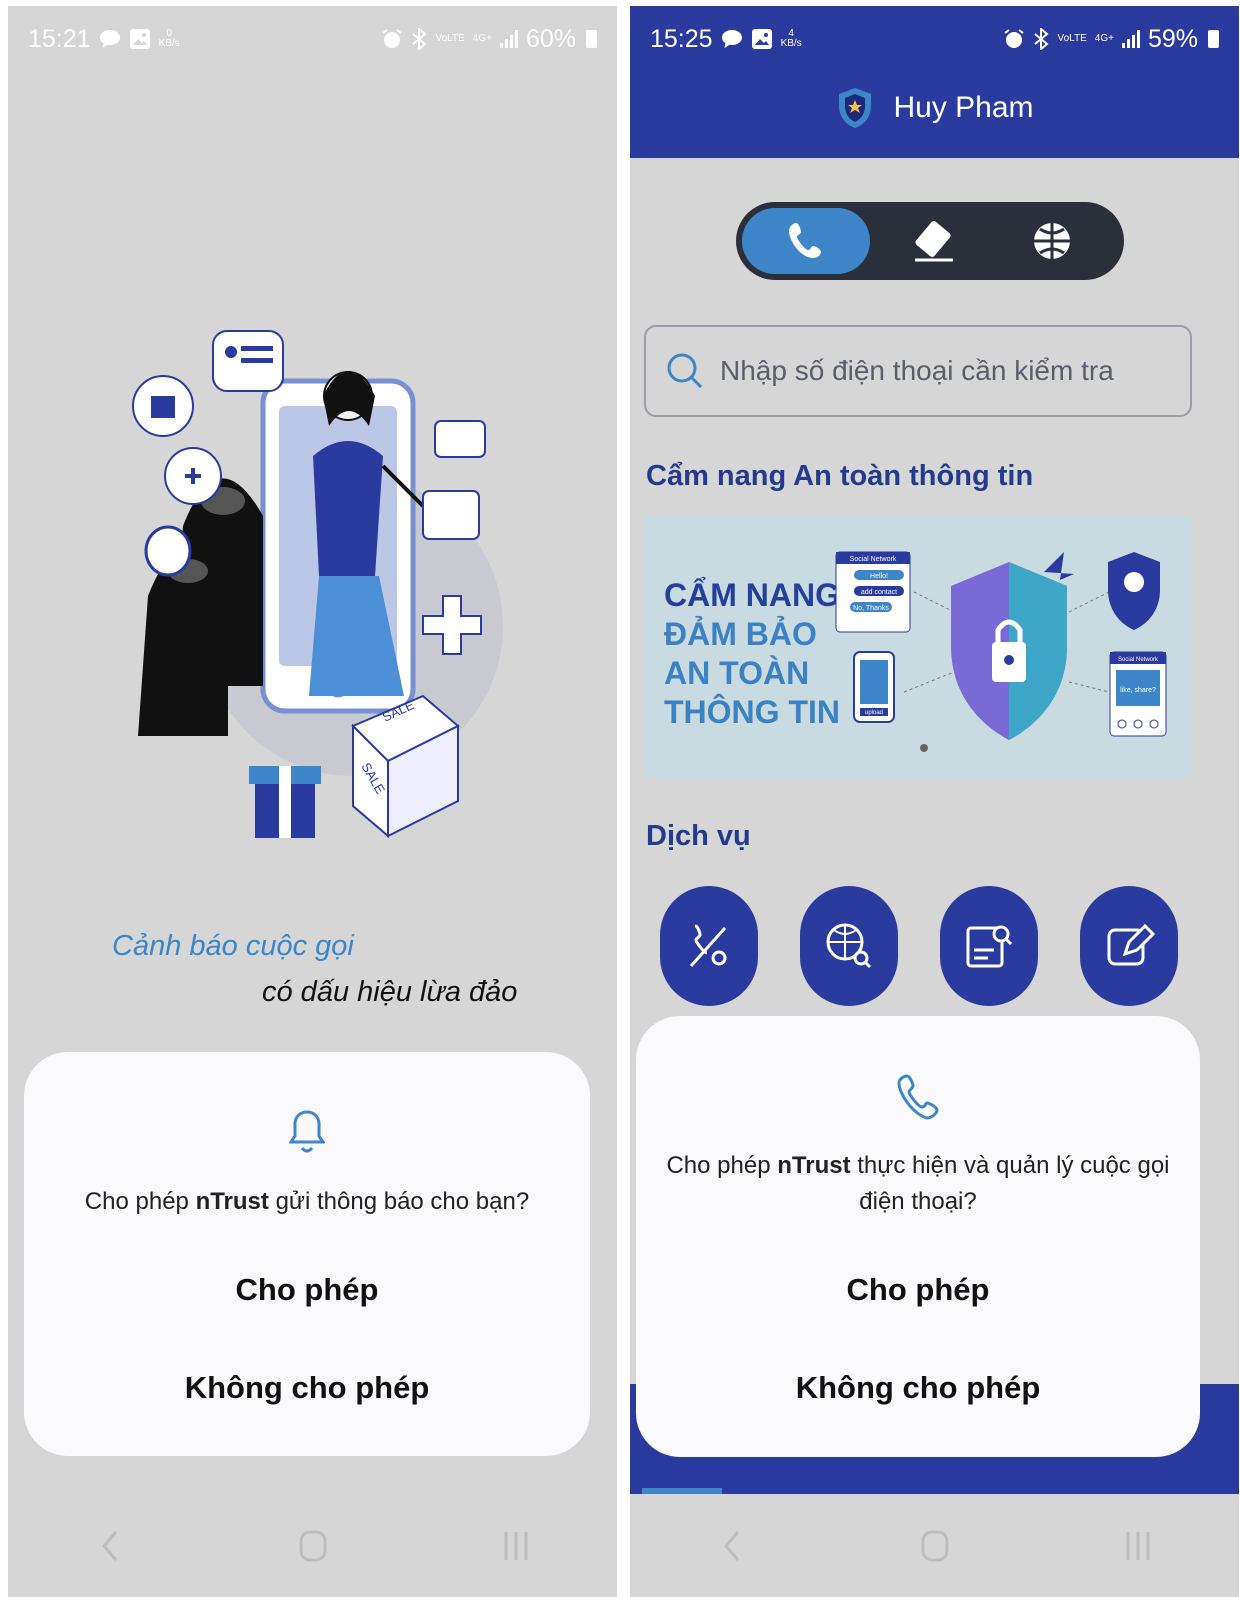 The image size is (1240, 1597). I want to click on status-bar: 15:25 4 KB/s VoLTE 4G+ 59%, so click(934, 39).